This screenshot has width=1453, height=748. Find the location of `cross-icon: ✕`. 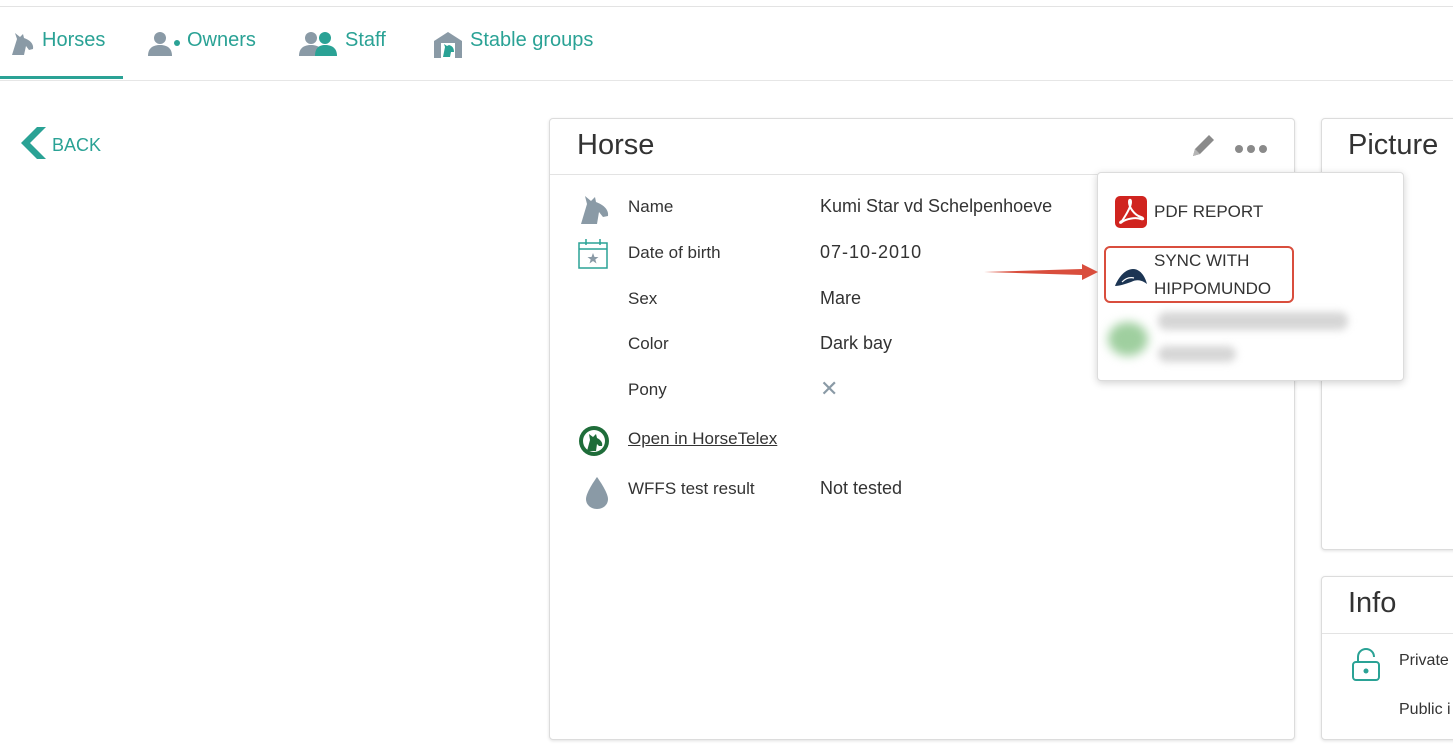

cross-icon: ✕ is located at coordinates (829, 388).